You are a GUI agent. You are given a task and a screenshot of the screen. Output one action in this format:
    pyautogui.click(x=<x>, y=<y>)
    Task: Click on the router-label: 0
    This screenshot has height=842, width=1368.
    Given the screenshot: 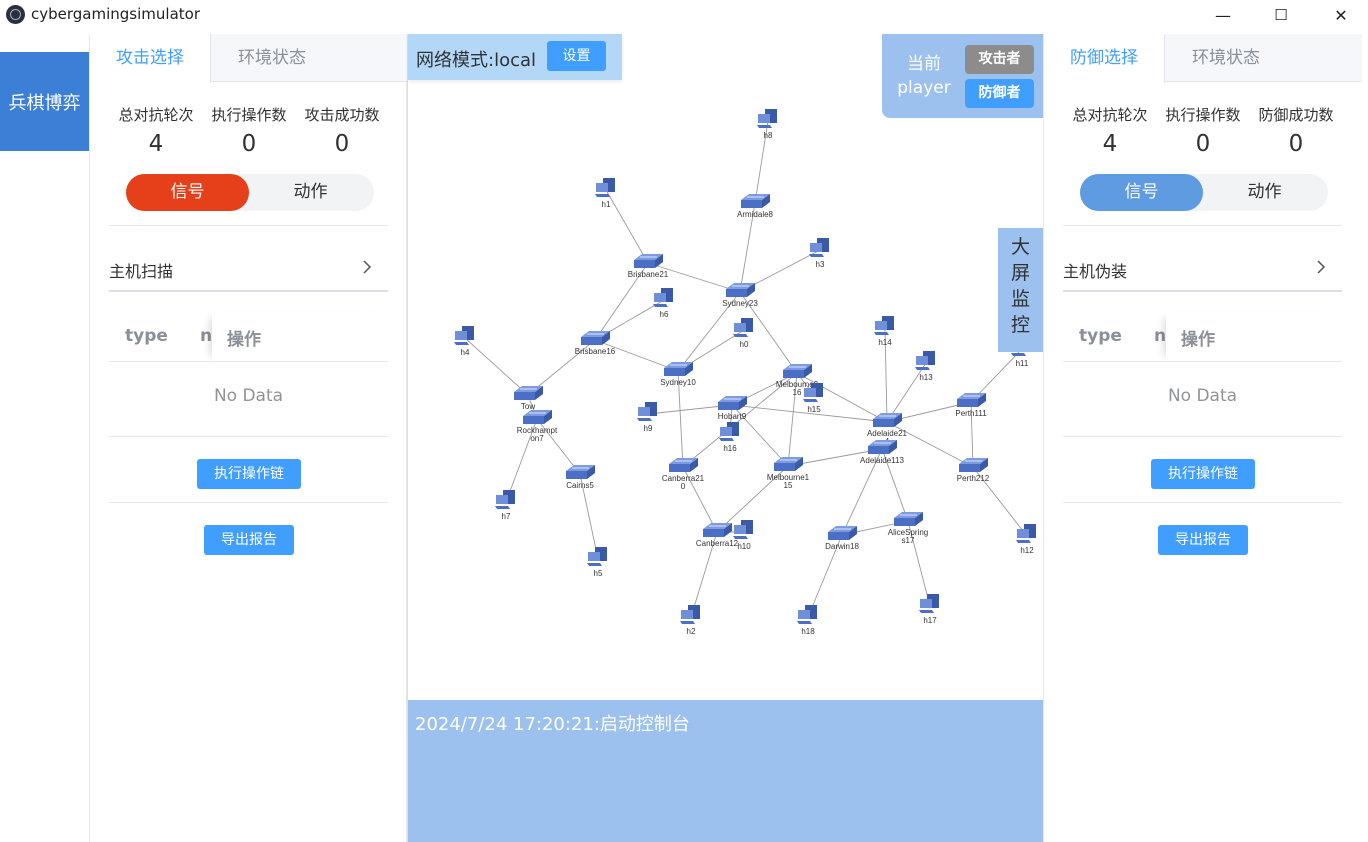 What is the action you would take?
    pyautogui.click(x=683, y=486)
    